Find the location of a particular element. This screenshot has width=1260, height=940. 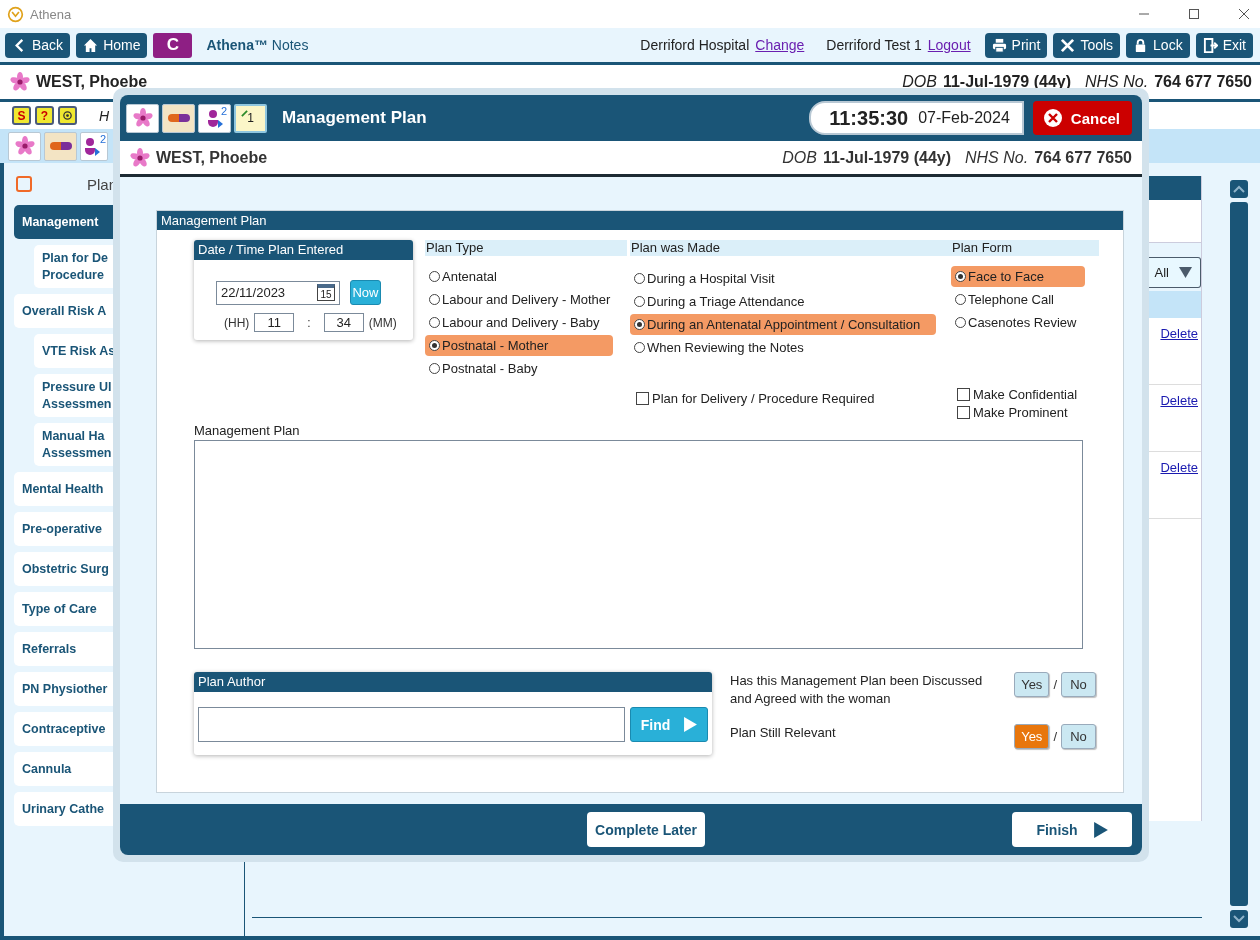

radio-option: Face to Face is located at coordinates (1018, 276).